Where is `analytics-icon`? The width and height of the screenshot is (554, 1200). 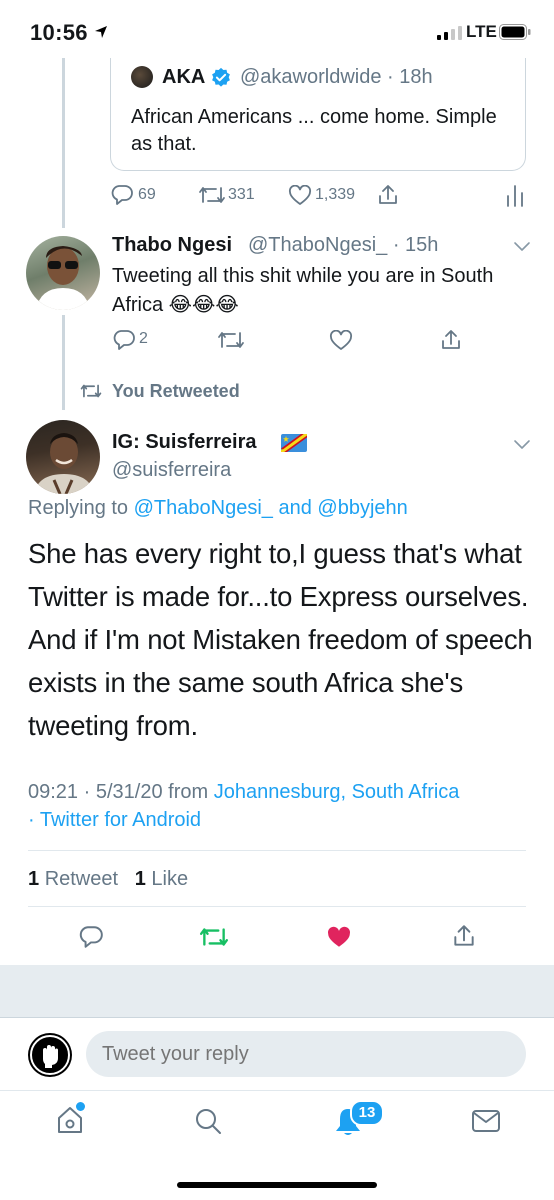
analytics-icon is located at coordinates (515, 196).